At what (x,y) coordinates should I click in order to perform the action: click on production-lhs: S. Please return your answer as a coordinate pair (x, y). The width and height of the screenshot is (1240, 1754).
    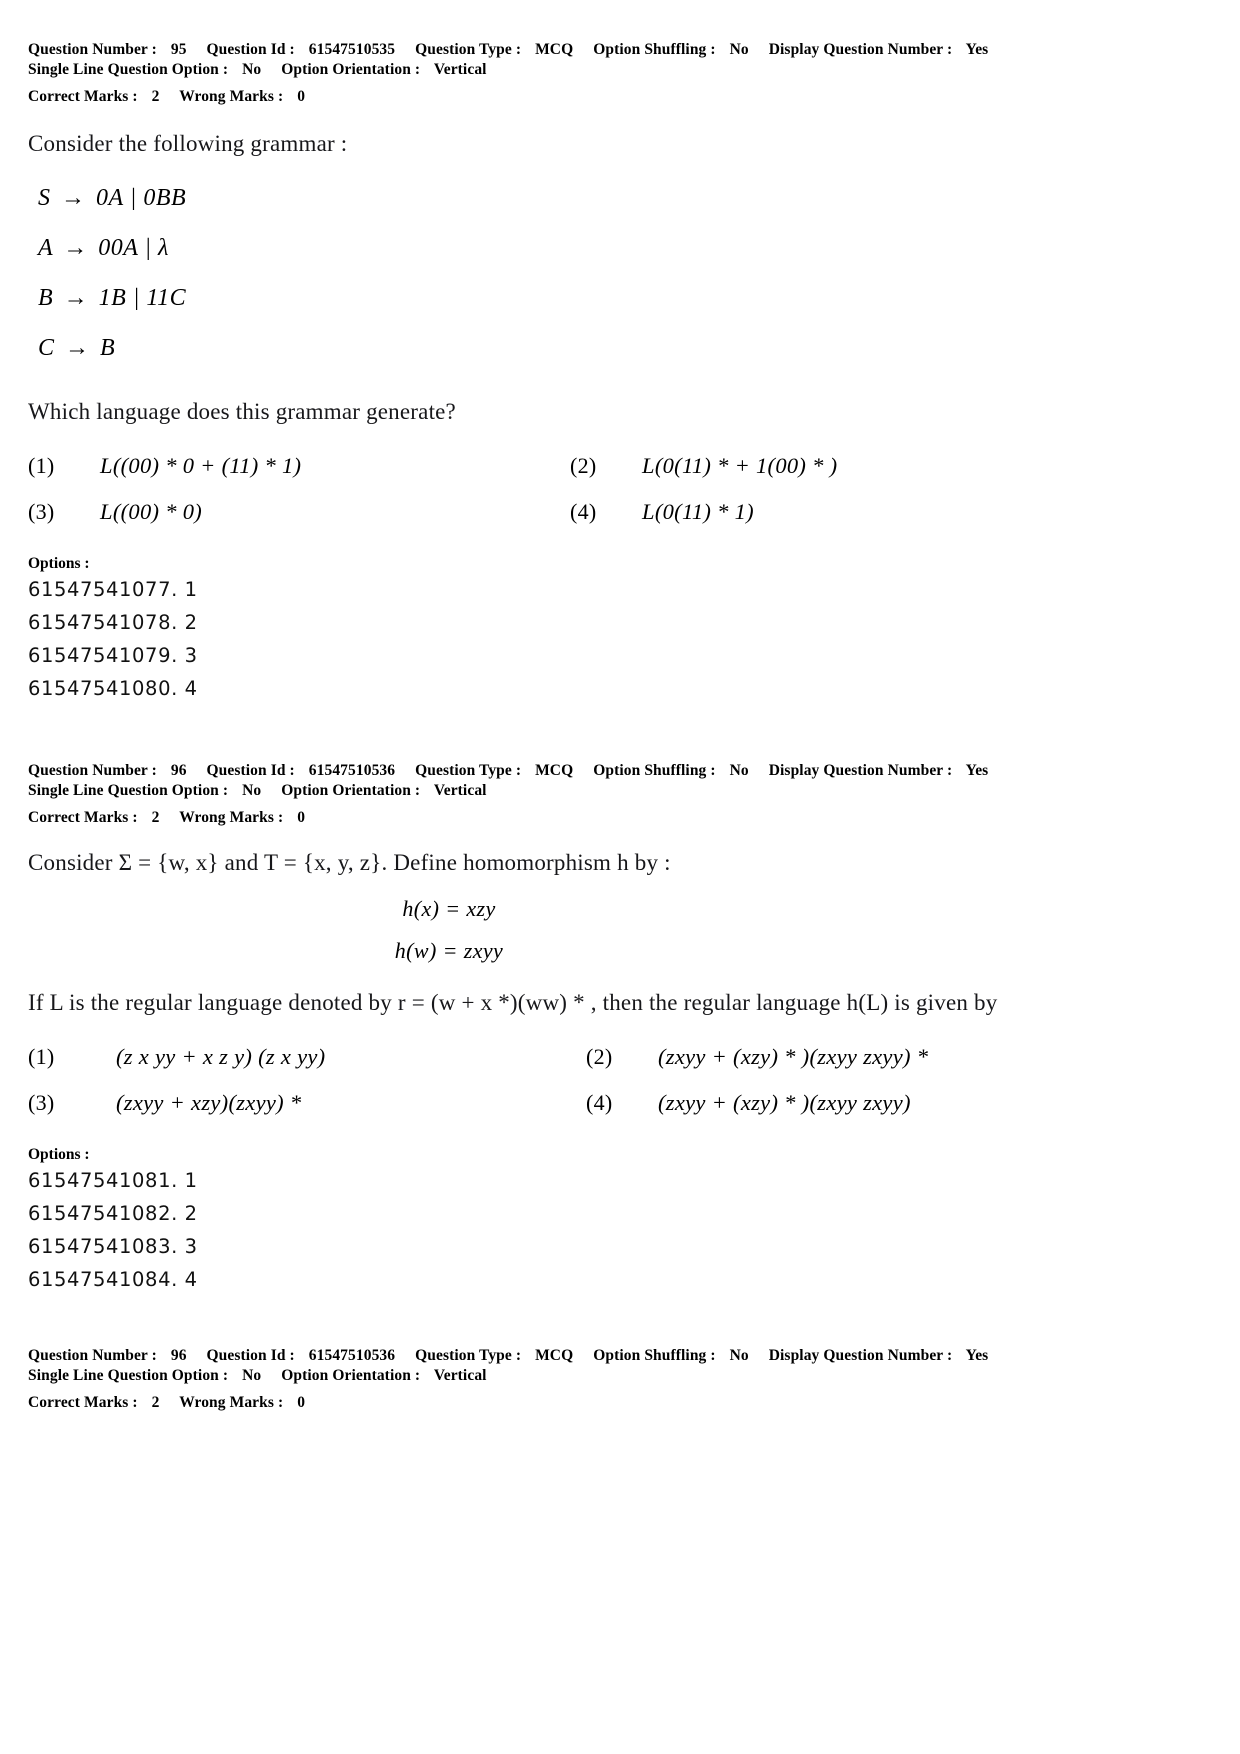
    Looking at the image, I should click on (44, 198).